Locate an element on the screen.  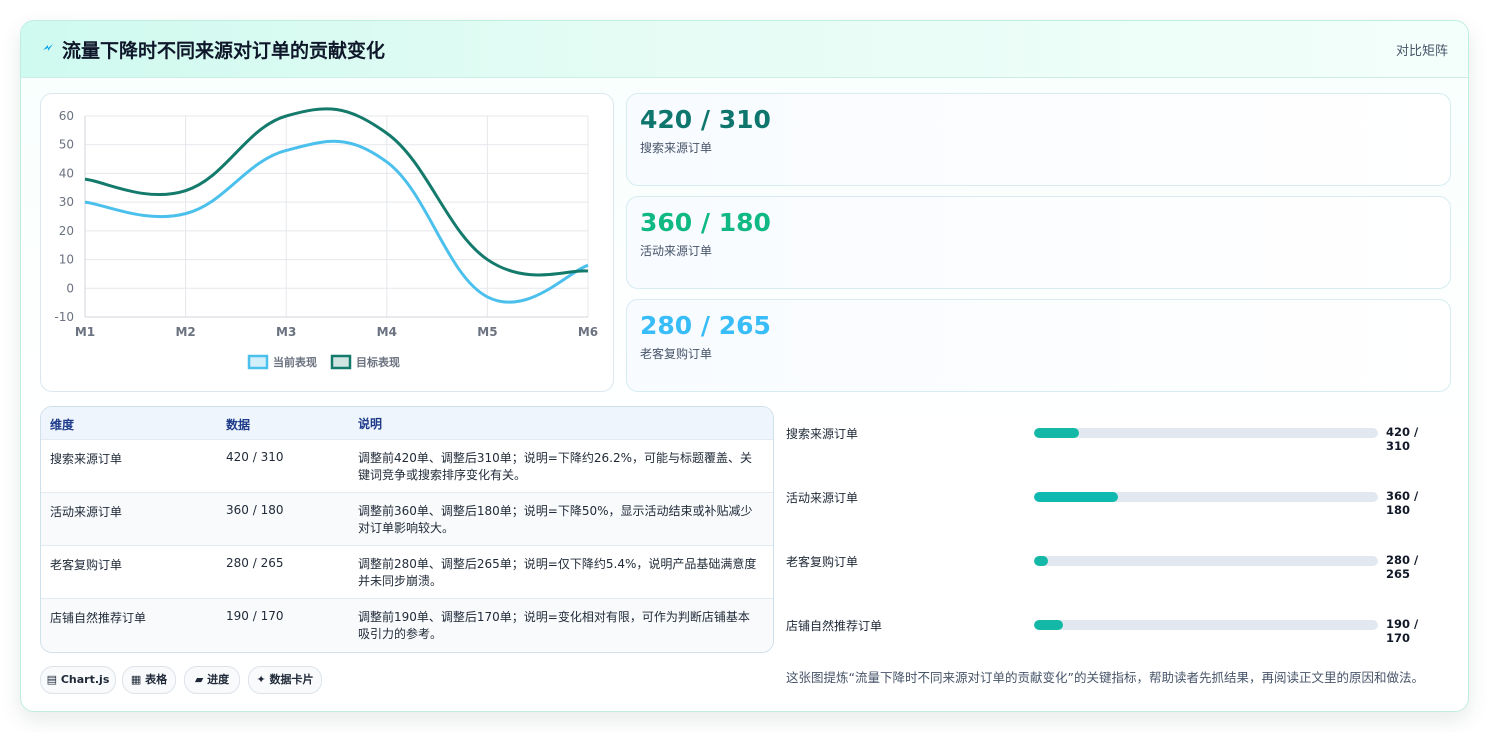
chip-label: 表格 is located at coordinates (156, 679).